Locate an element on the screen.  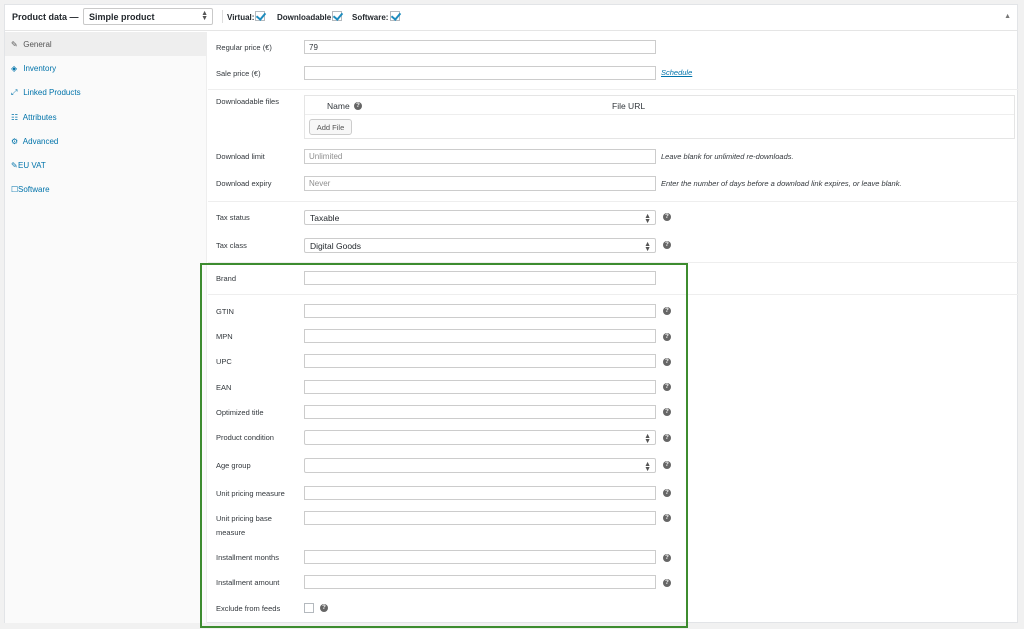
panel-title: Product data — is located at coordinates (45, 17).